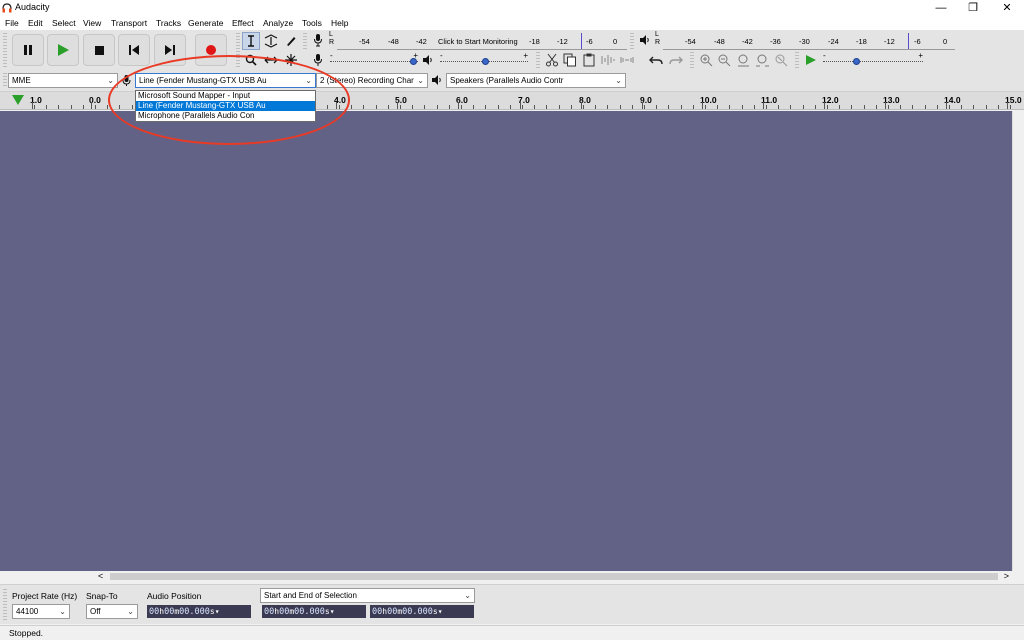 This screenshot has width=1024, height=640. I want to click on snap-to-select: Off ⌄, so click(112, 611).